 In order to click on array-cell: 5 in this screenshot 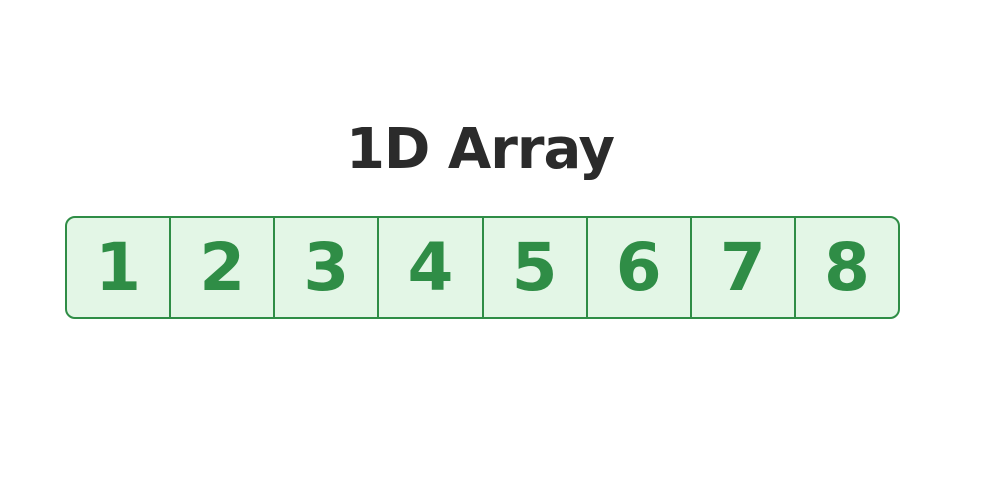, I will do `click(536, 267)`.